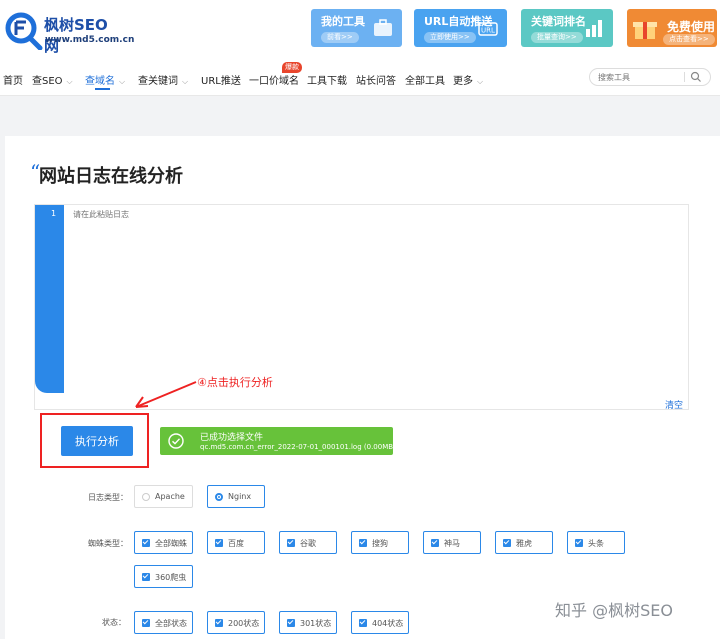  I want to click on check-circle-icon, so click(176, 441).